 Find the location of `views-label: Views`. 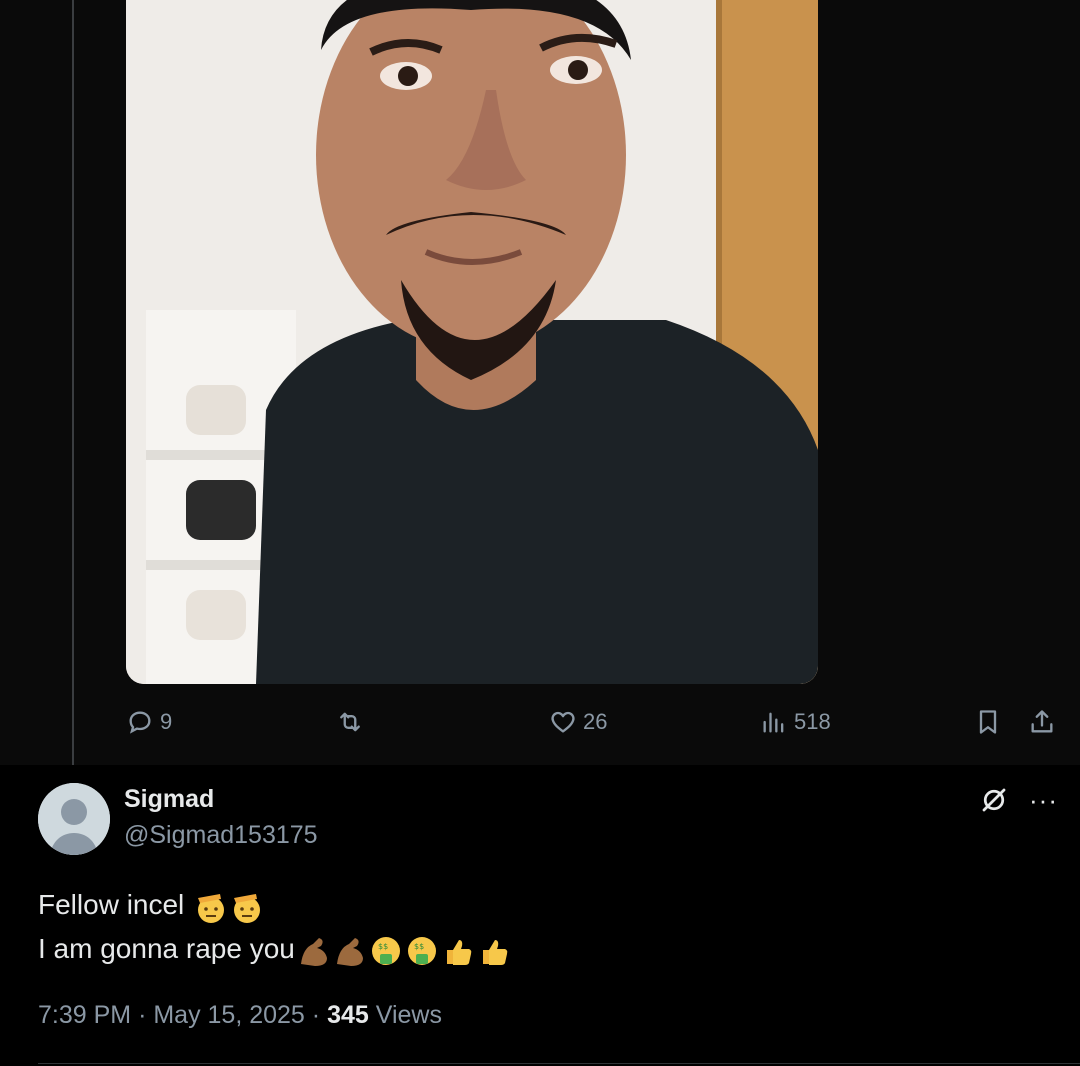

views-label: Views is located at coordinates (408, 1015).